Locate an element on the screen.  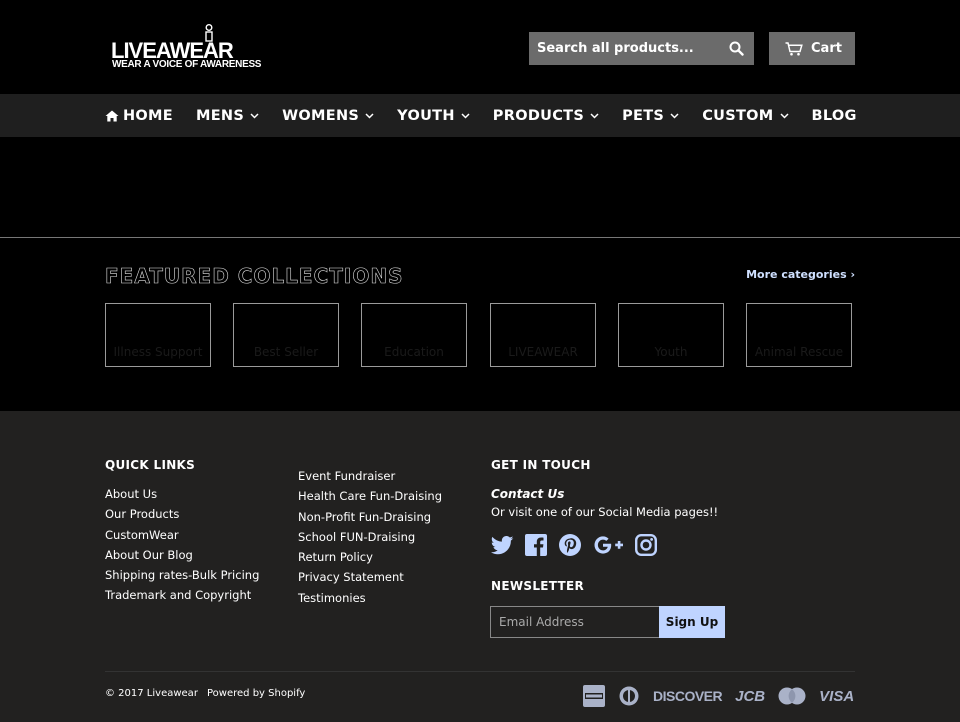
nav-item-custom: CUSTOM is located at coordinates (745, 115).